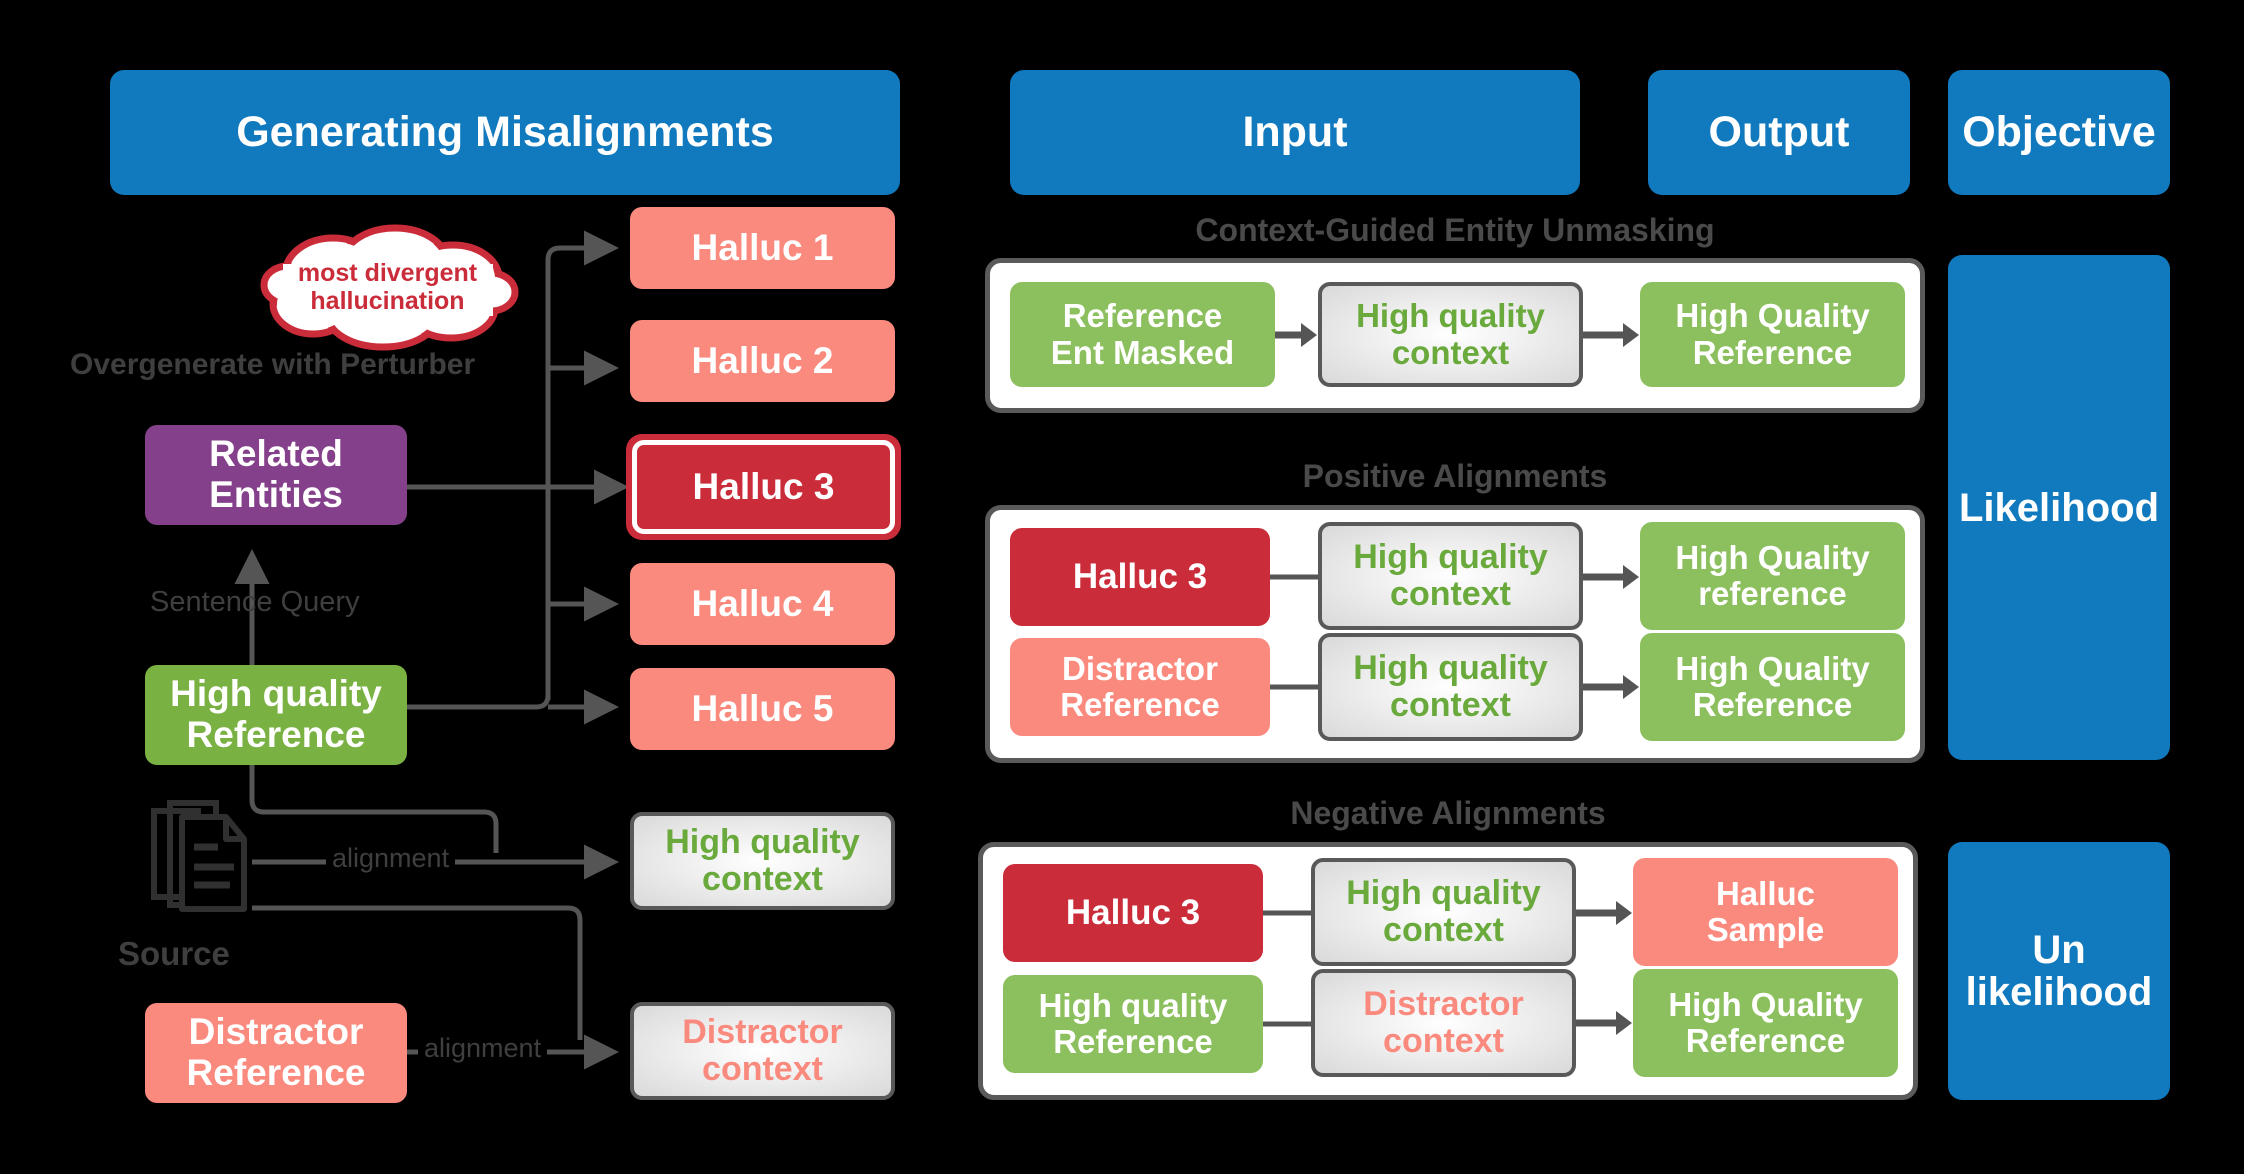 The height and width of the screenshot is (1174, 2244). I want to click on section-title-positive-alignments: Positive Alignments, so click(1455, 476).